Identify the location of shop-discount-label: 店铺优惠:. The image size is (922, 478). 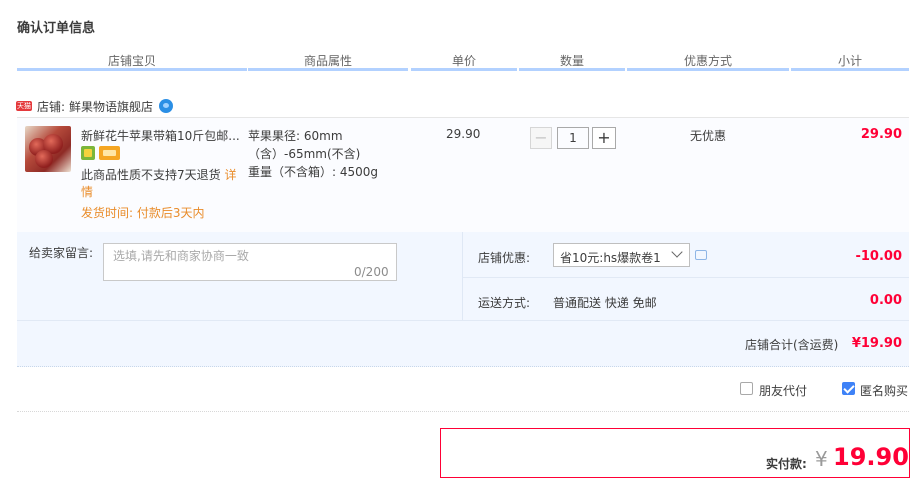
(504, 258).